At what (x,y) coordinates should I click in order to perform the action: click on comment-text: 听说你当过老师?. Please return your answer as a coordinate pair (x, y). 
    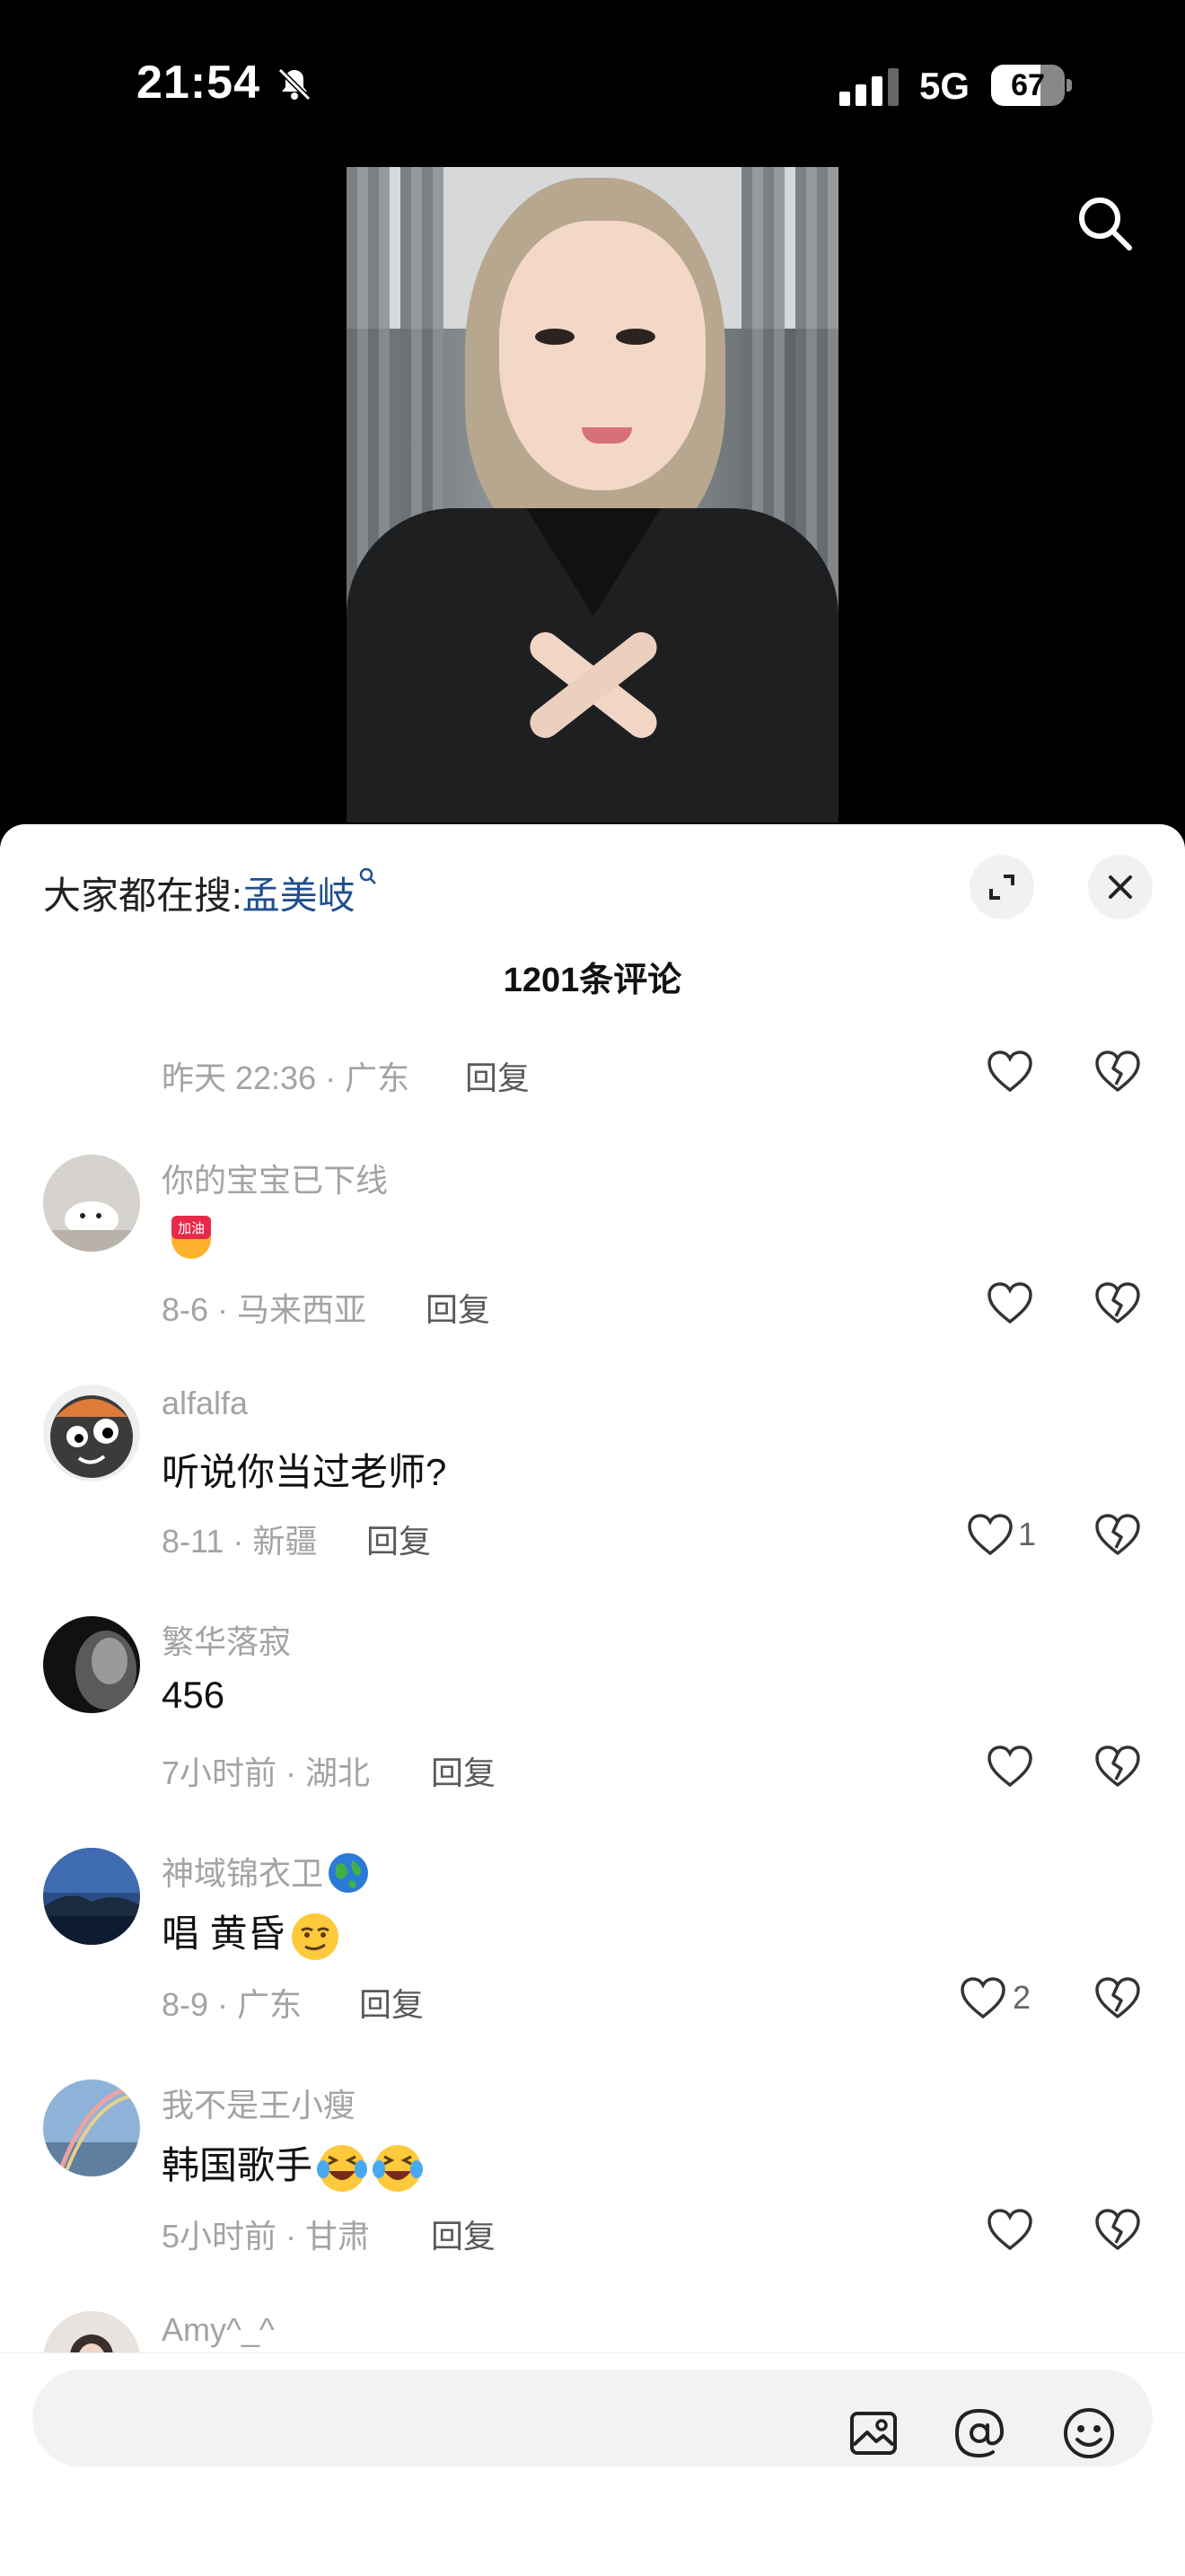
    Looking at the image, I should click on (304, 1472).